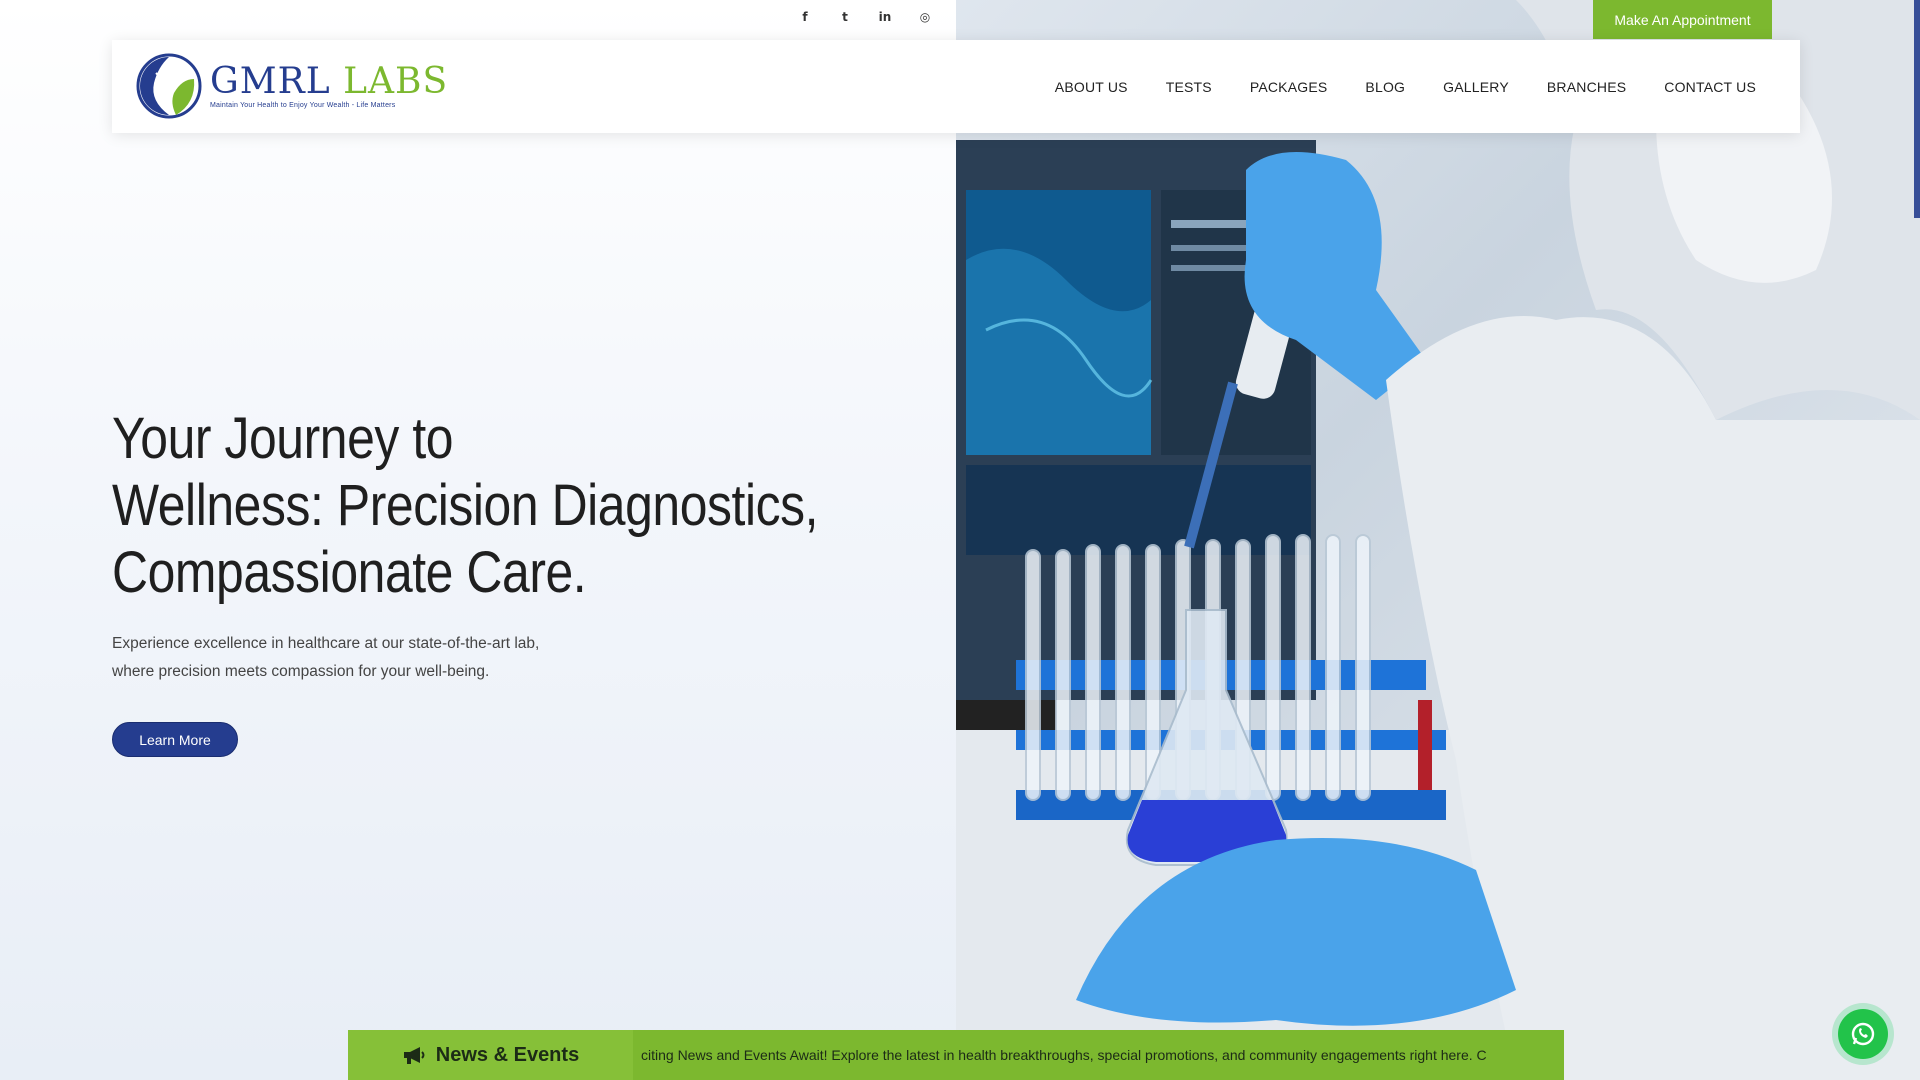  What do you see at coordinates (270, 81) in the screenshot?
I see `brand-first: GMRL` at bounding box center [270, 81].